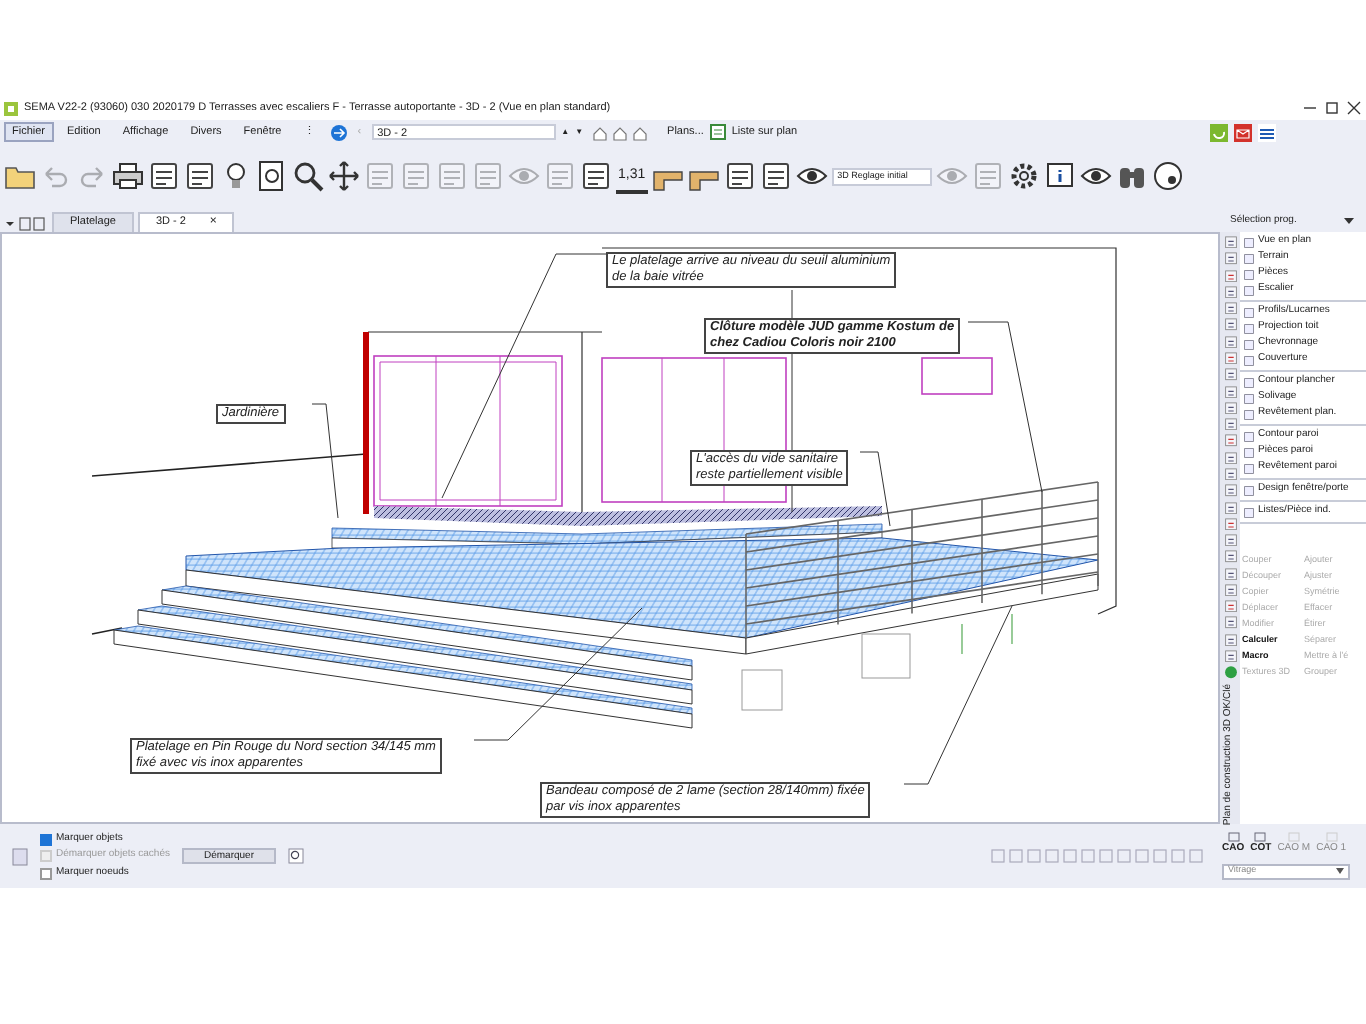 The height and width of the screenshot is (1024, 1366). What do you see at coordinates (1230, 673) in the screenshot?
I see `status-ok-icon` at bounding box center [1230, 673].